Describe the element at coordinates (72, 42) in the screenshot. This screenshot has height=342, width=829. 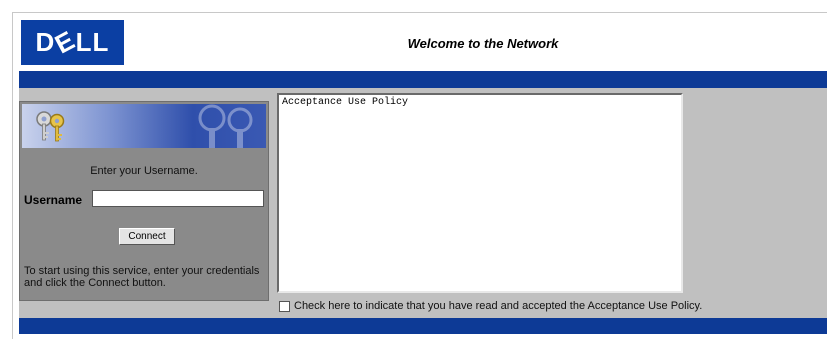
I see `dell-logo: D E LL` at that location.